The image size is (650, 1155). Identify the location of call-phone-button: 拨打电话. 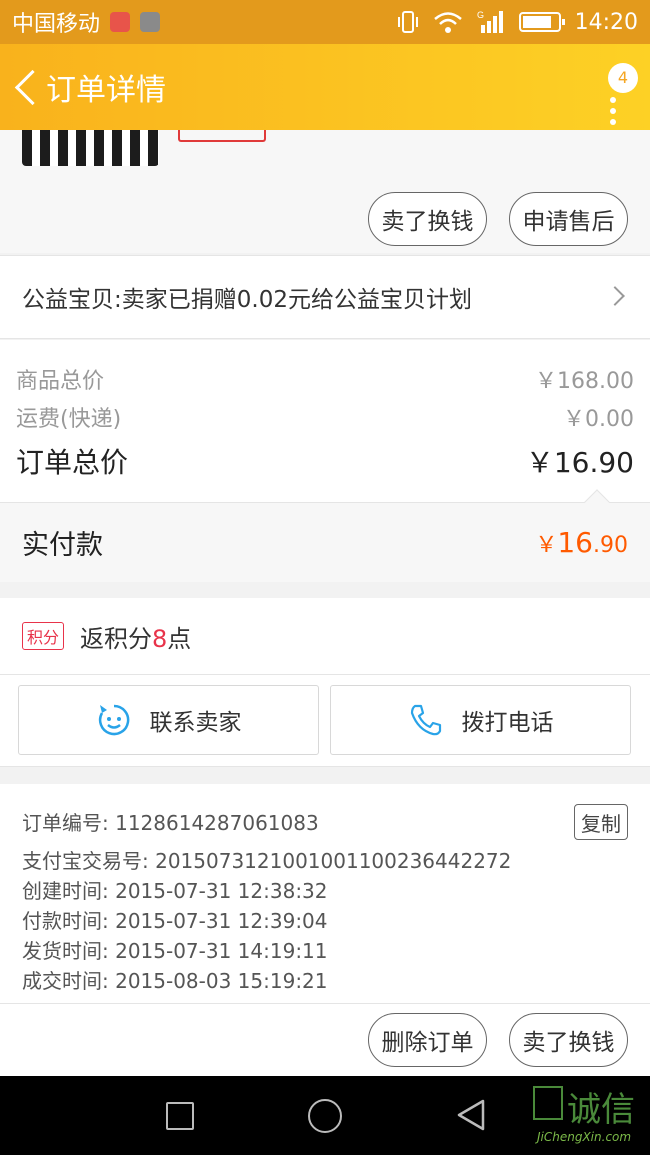
(480, 720).